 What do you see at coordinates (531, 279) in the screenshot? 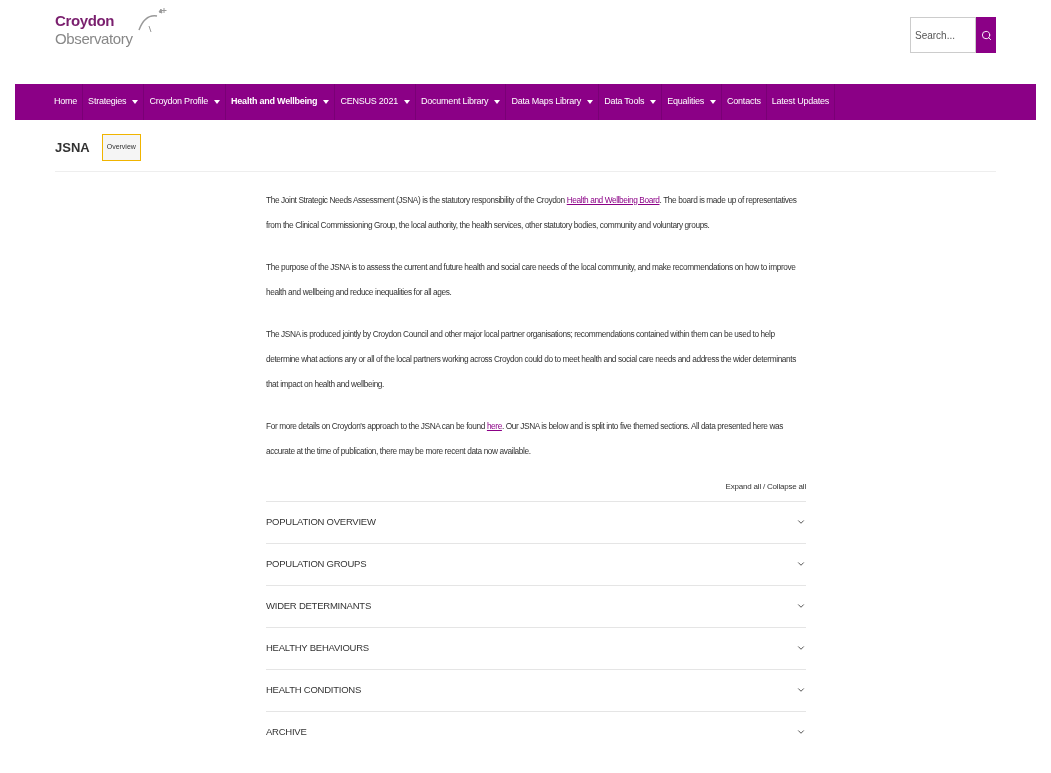
I see `paragraph: The purpose of the JSNA is to assess the current and future health and social care needs of the local community, and make recommendations on how to improve health and wellbeing and reduce inequalities for all ages.` at bounding box center [531, 279].